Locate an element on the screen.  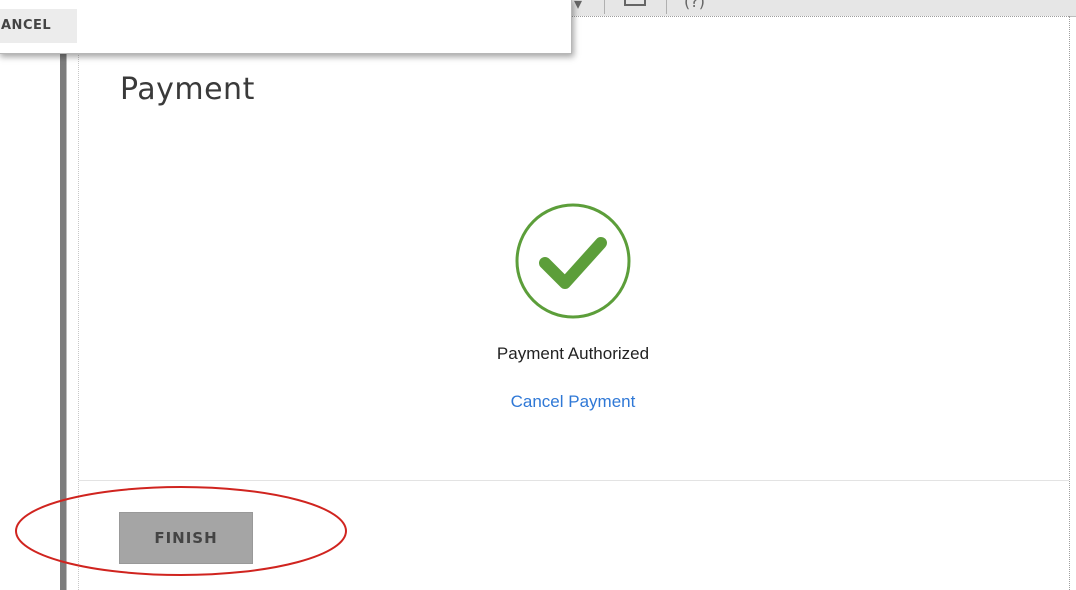
payment-status: Payment Authorized is located at coordinates (573, 353).